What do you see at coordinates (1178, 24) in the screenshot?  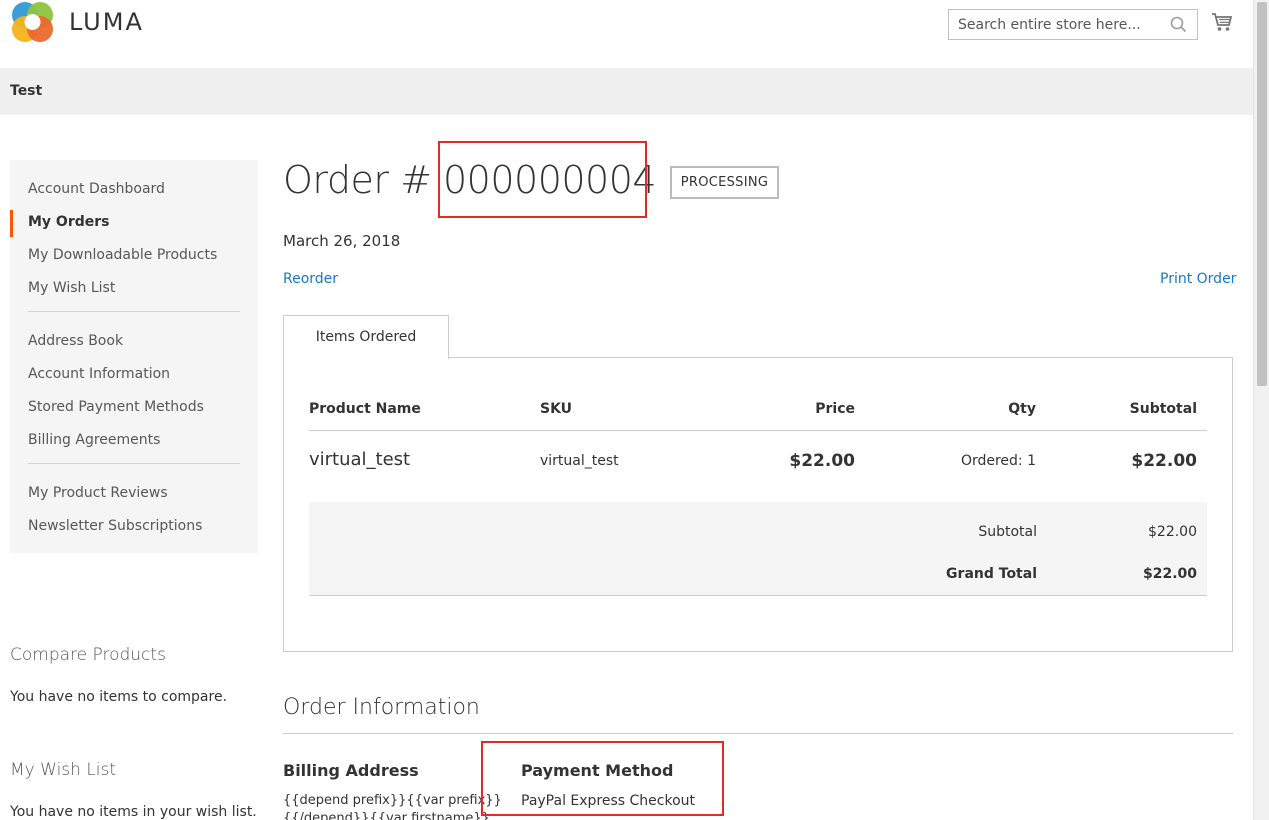 I see `search-icon` at bounding box center [1178, 24].